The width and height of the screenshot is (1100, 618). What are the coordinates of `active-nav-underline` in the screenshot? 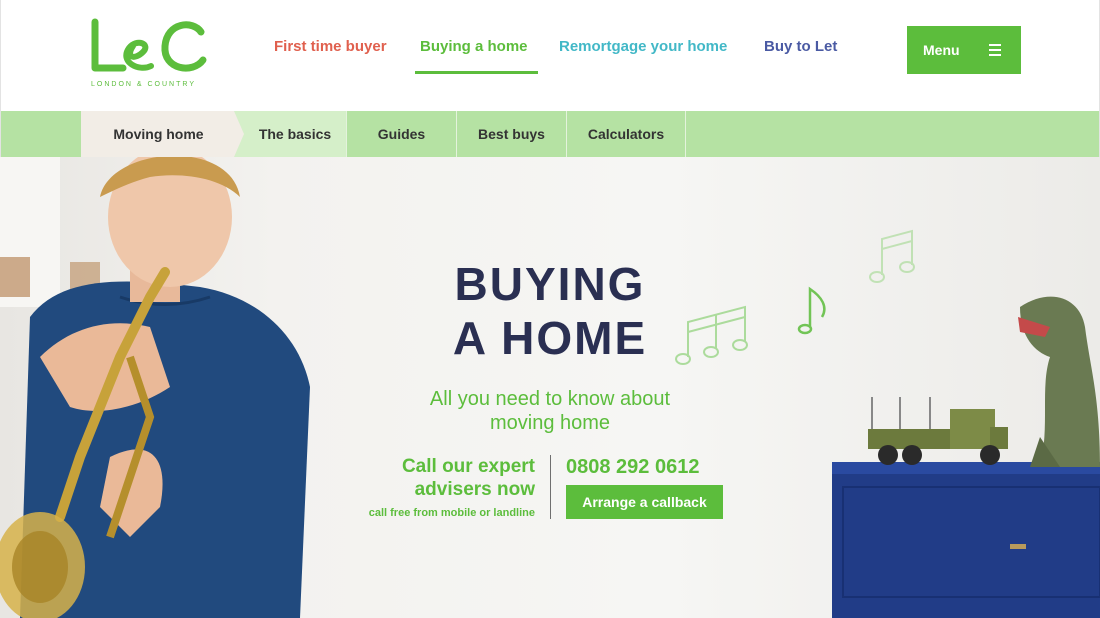 It's located at (476, 72).